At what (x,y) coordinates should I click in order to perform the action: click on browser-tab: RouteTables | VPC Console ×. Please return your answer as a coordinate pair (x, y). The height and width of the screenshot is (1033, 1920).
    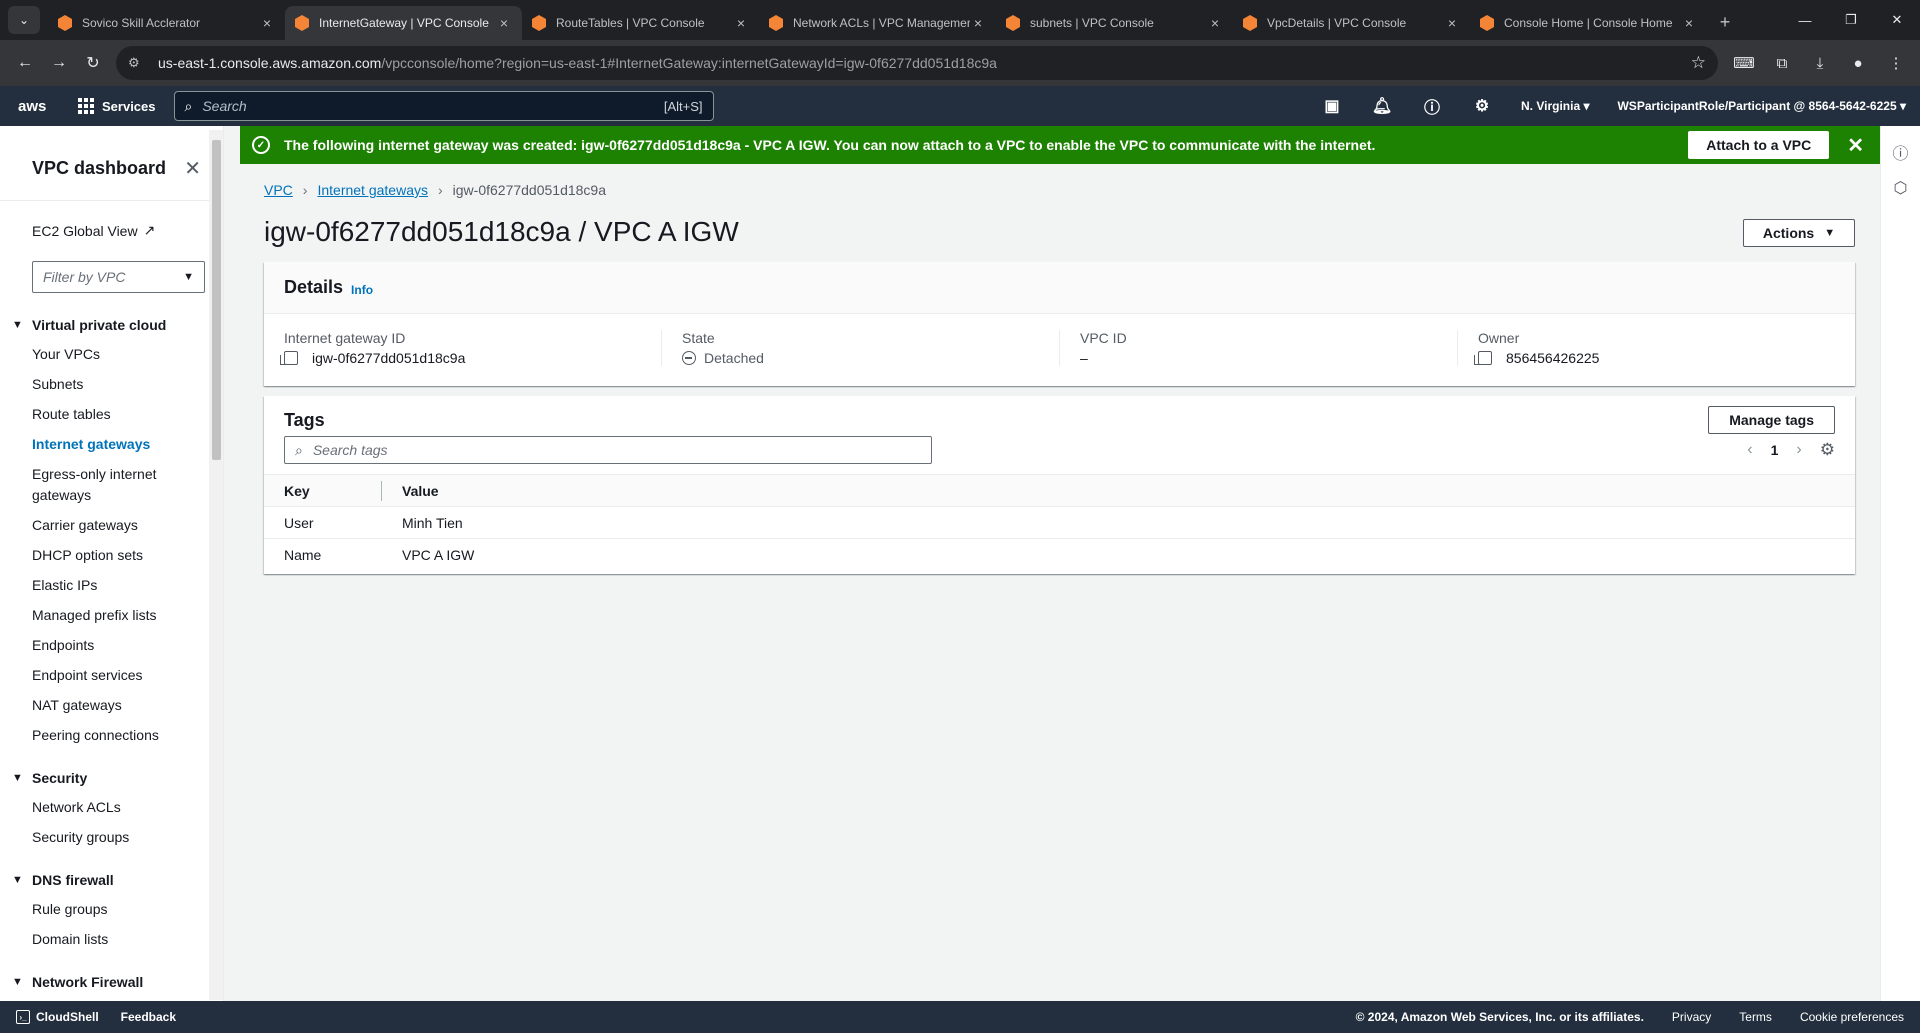
    Looking at the image, I should click on (640, 23).